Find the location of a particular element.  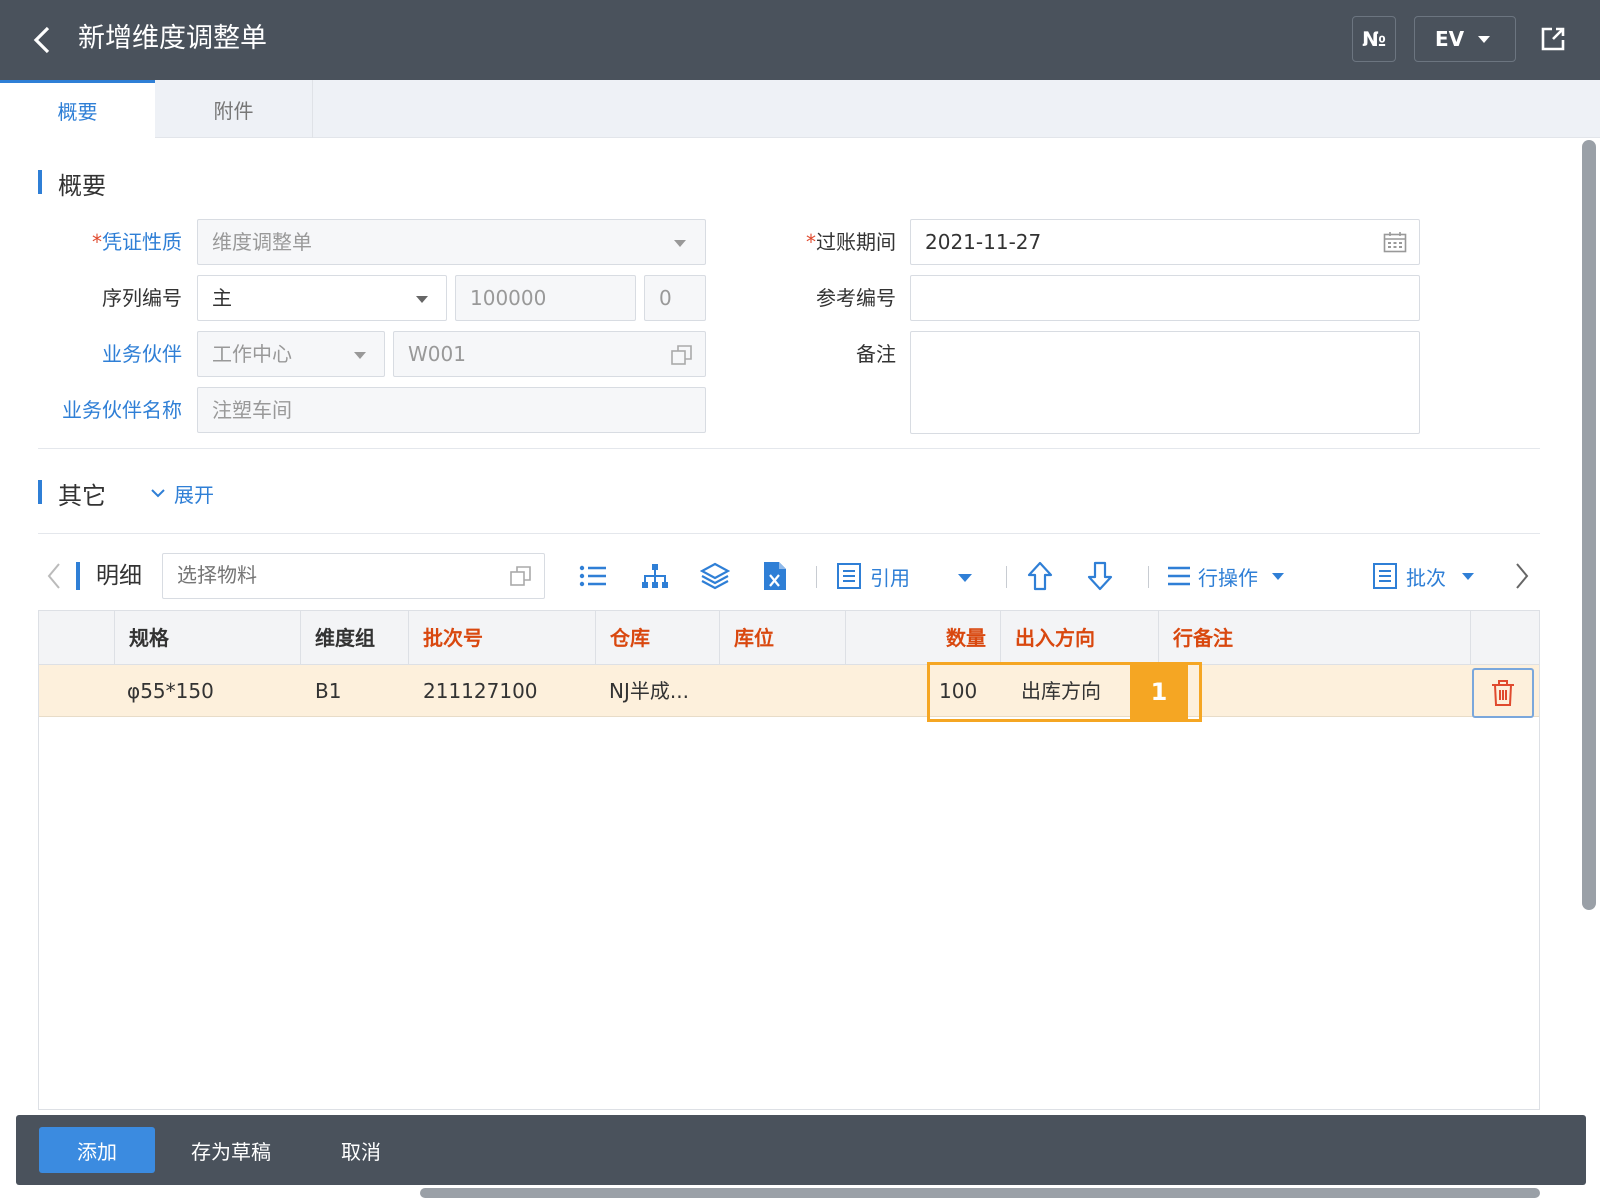

vertical-scrollbar is located at coordinates (1589, 525).